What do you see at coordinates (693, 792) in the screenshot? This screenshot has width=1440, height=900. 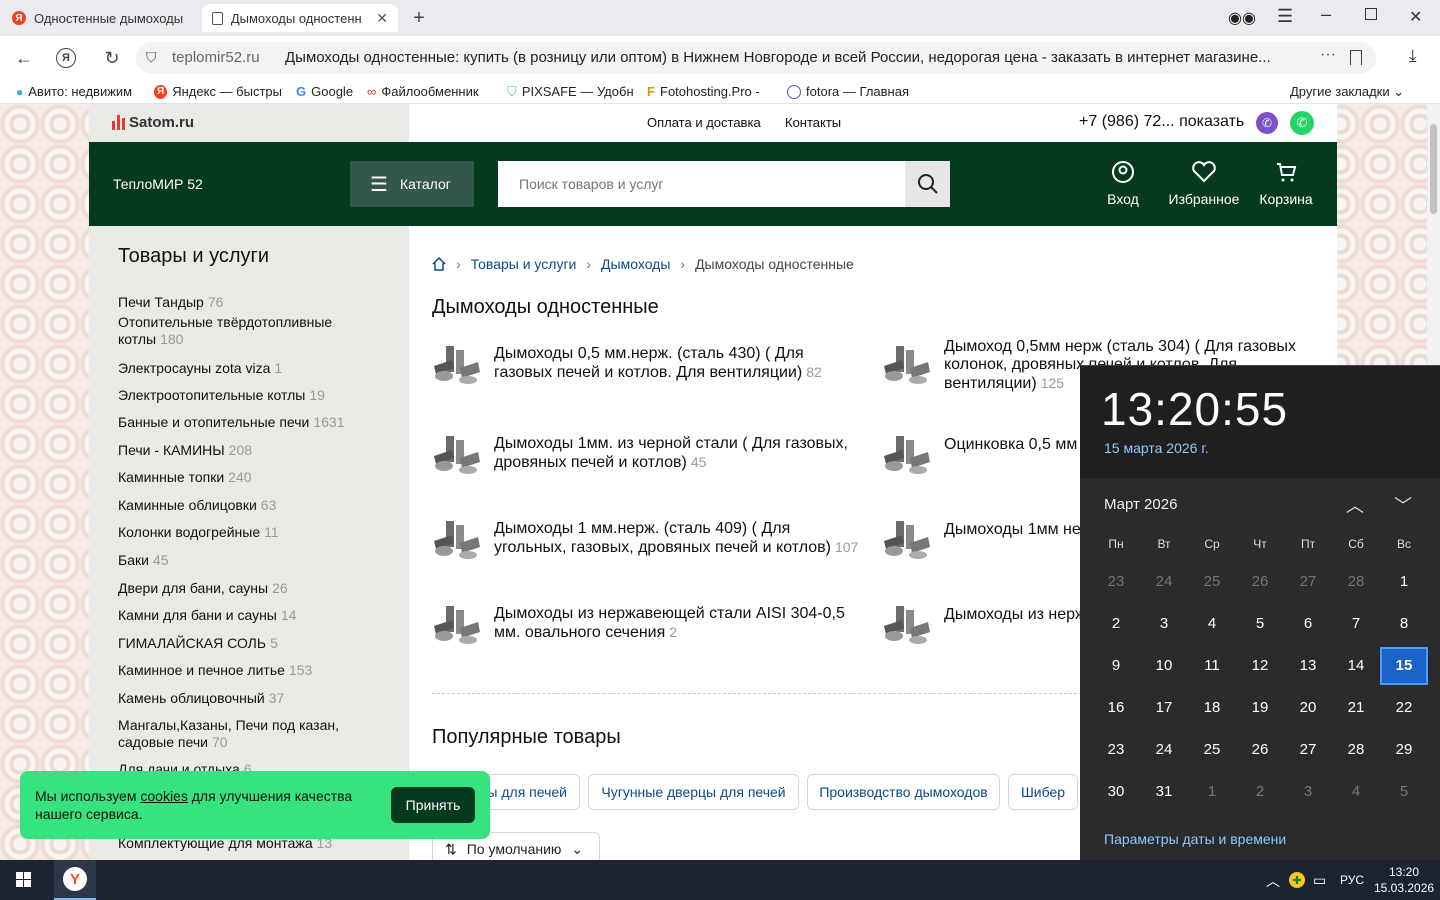 I see `chip-doors: Чугунные дверцы для печей` at bounding box center [693, 792].